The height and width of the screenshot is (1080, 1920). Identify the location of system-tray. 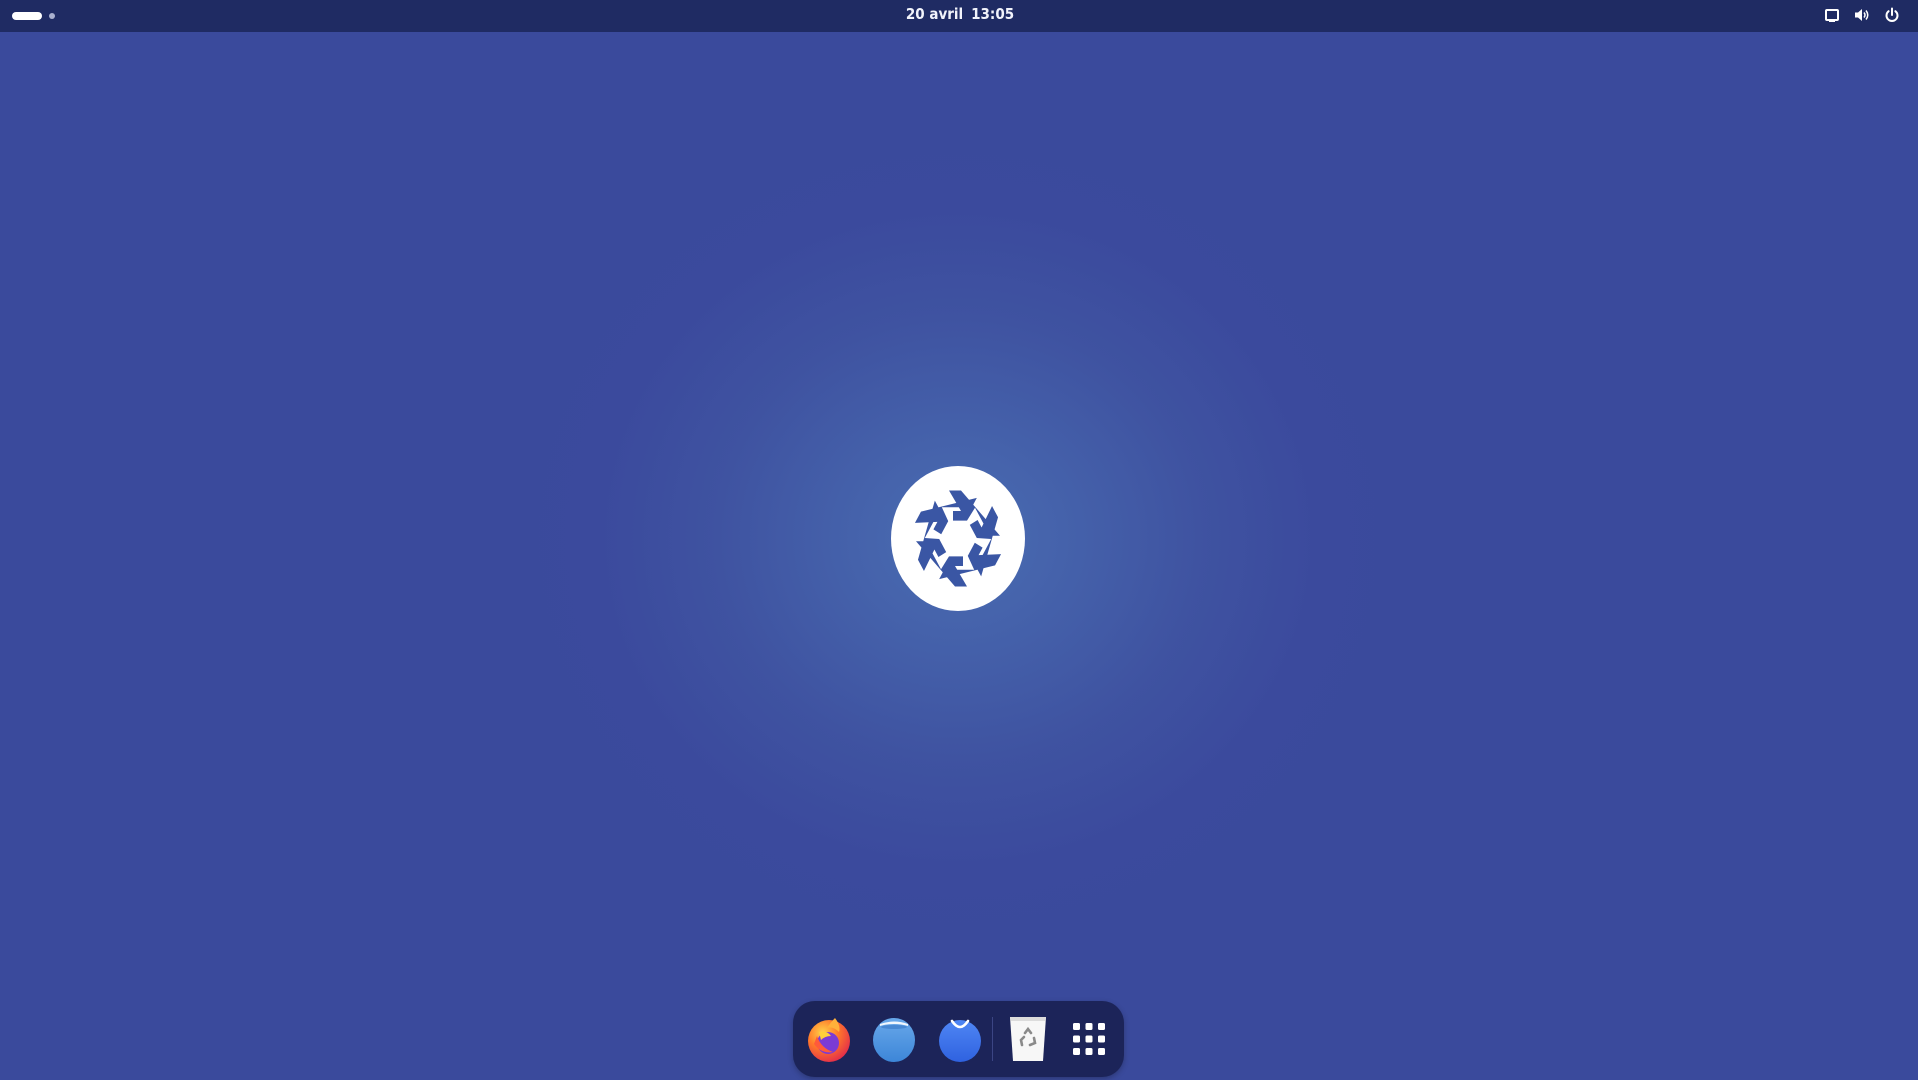
(1862, 15).